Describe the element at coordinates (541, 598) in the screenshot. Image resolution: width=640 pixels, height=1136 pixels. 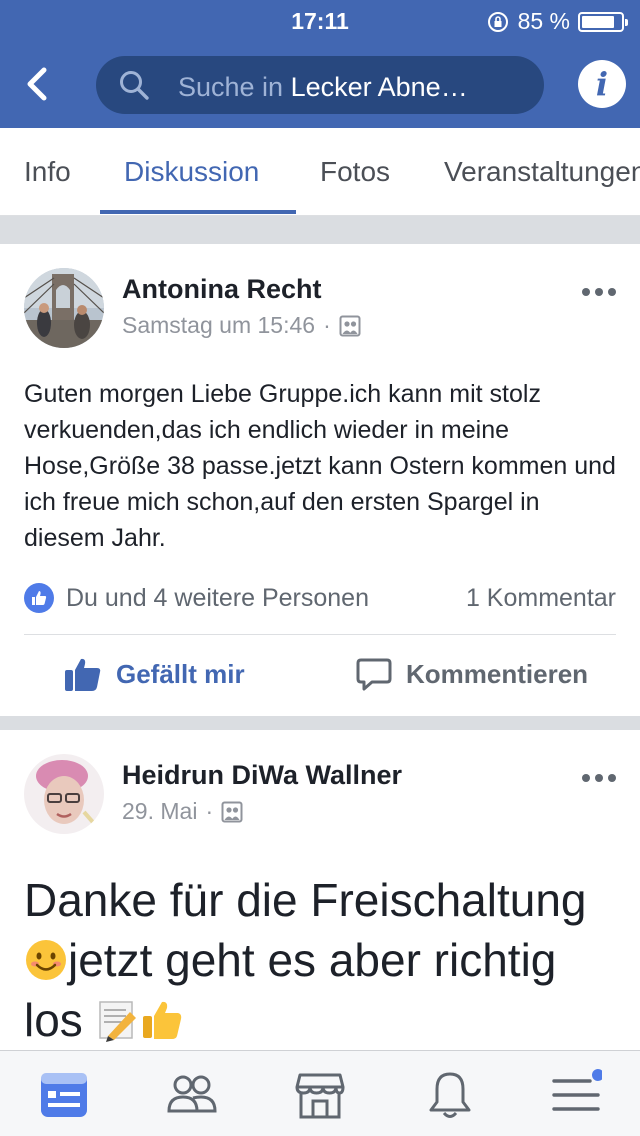
I see `comment-count: 1 Kommentar` at that location.